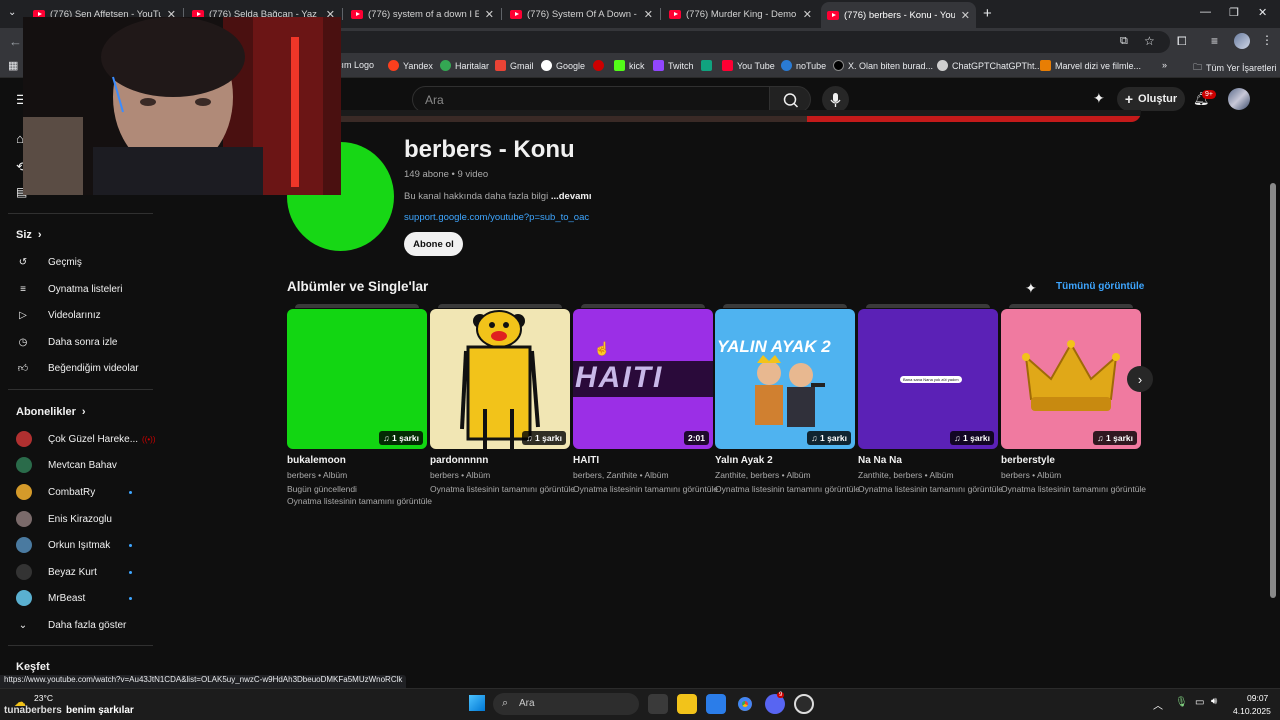  What do you see at coordinates (1214, 41) in the screenshot?
I see `media-control-icon: ≡` at bounding box center [1214, 41].